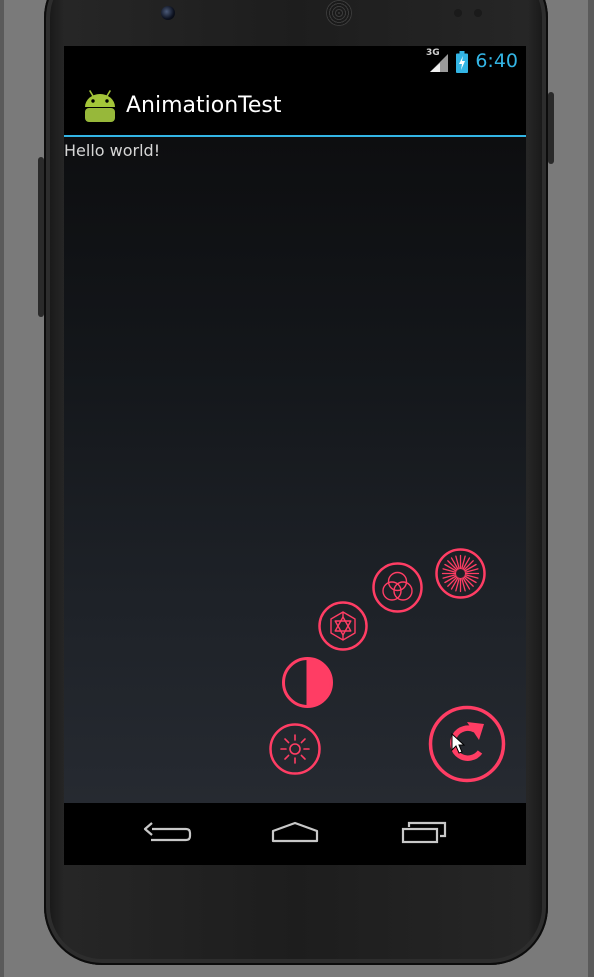 Image resolution: width=594 pixels, height=977 pixels. I want to click on menu-item-contrast, so click(307, 682).